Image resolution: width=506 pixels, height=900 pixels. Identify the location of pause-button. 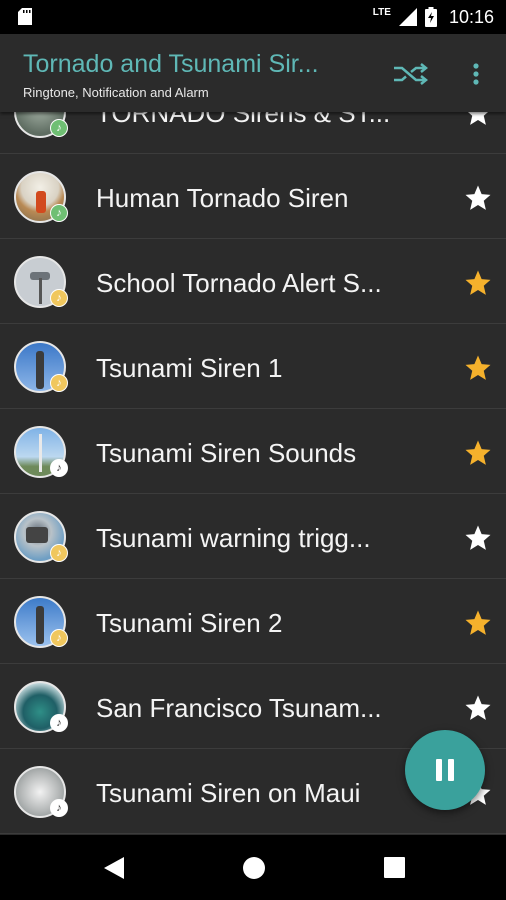
(445, 770).